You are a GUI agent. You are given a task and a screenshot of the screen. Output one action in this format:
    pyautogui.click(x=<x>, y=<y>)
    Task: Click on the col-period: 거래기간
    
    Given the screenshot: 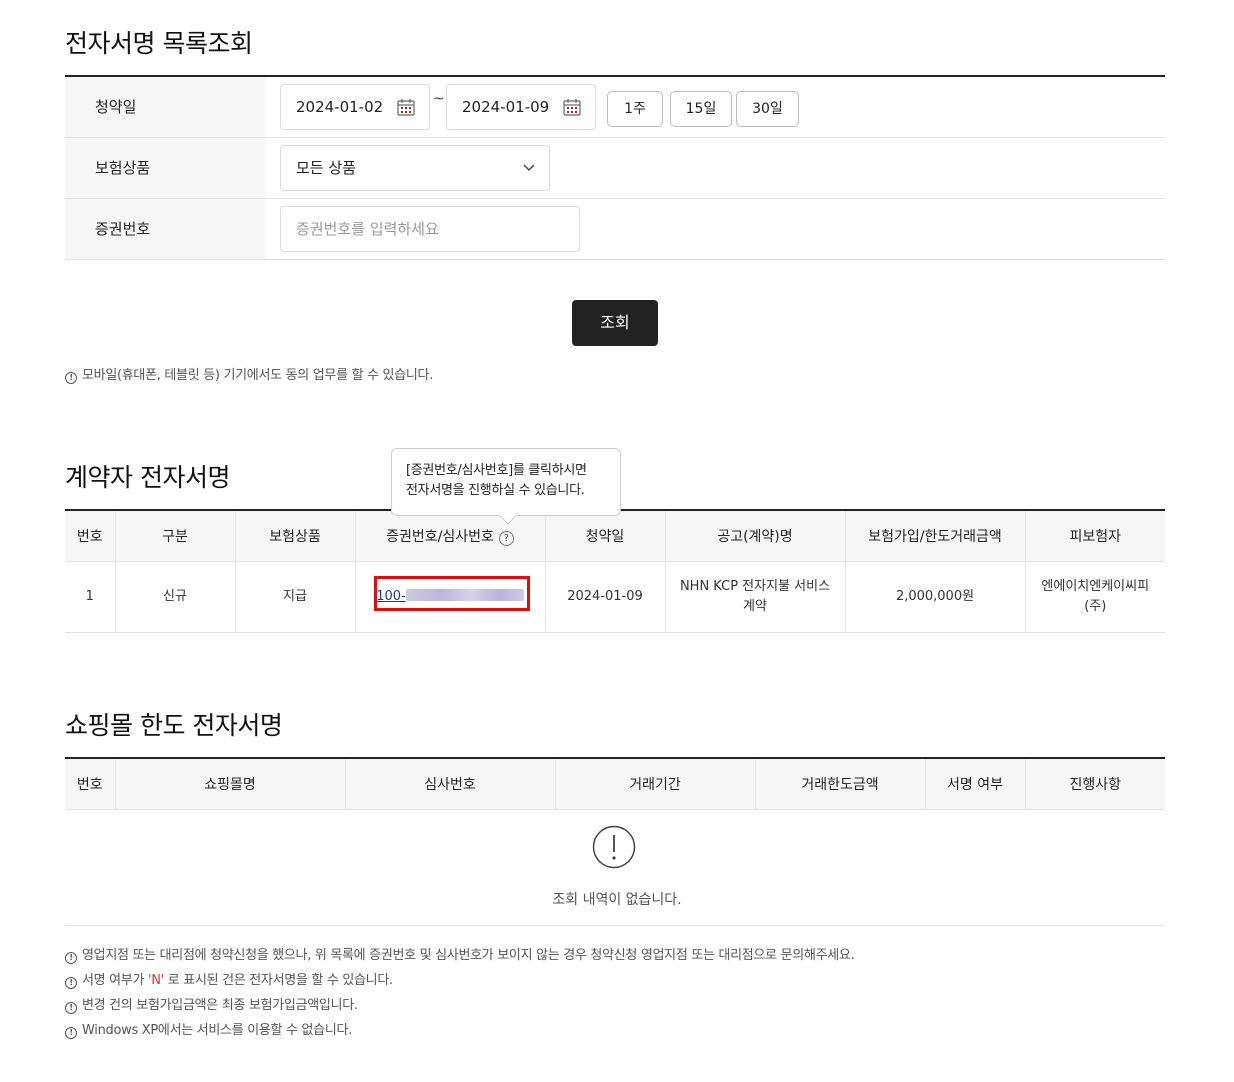 What is the action you would take?
    pyautogui.click(x=654, y=784)
    